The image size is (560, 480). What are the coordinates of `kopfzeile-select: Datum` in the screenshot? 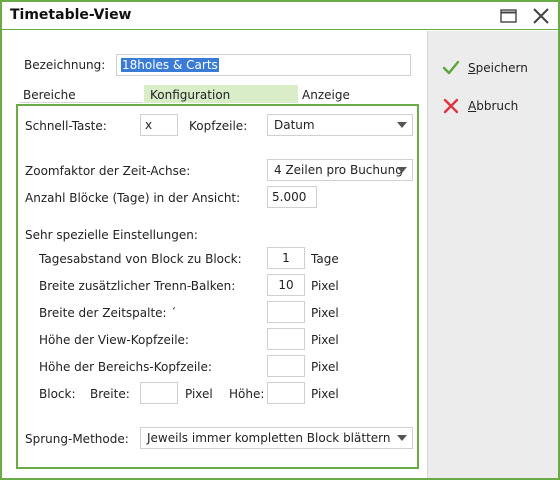 It's located at (340, 125).